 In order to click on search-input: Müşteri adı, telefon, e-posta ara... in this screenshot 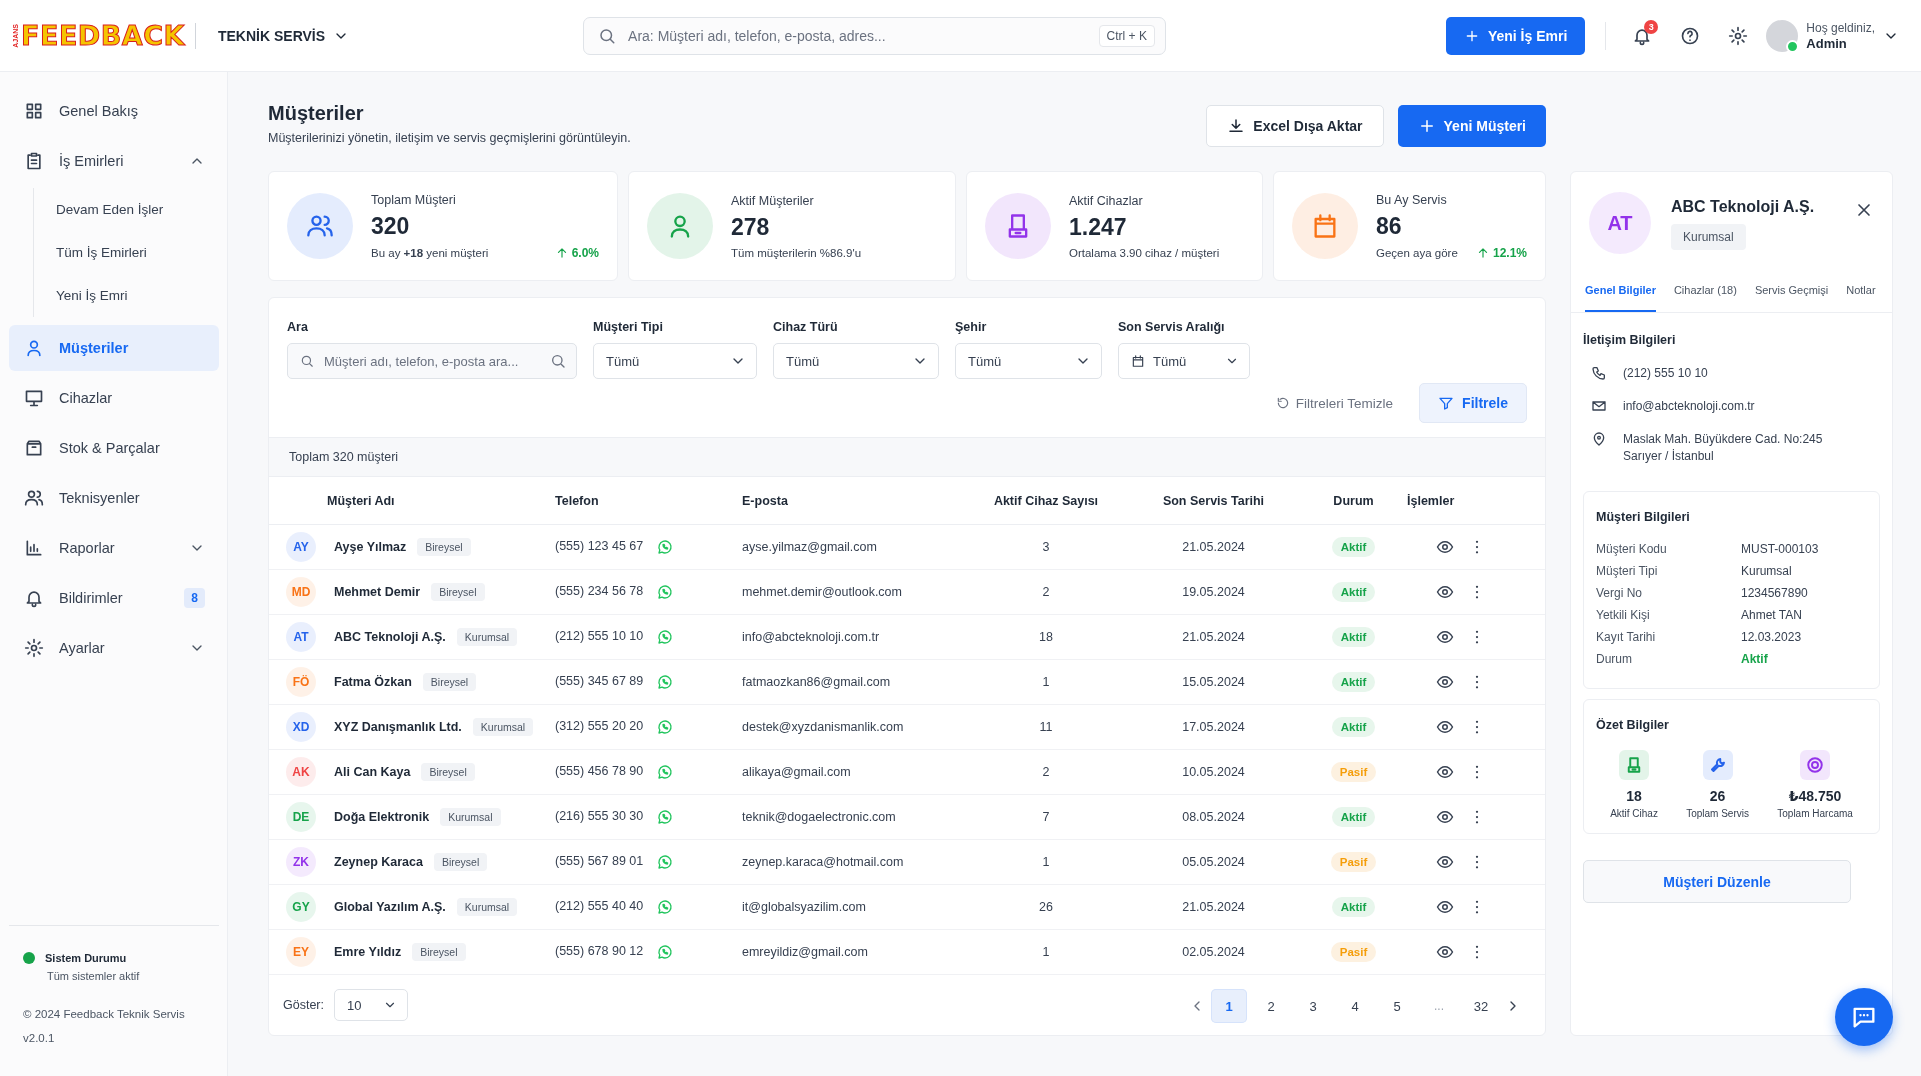, I will do `click(432, 361)`.